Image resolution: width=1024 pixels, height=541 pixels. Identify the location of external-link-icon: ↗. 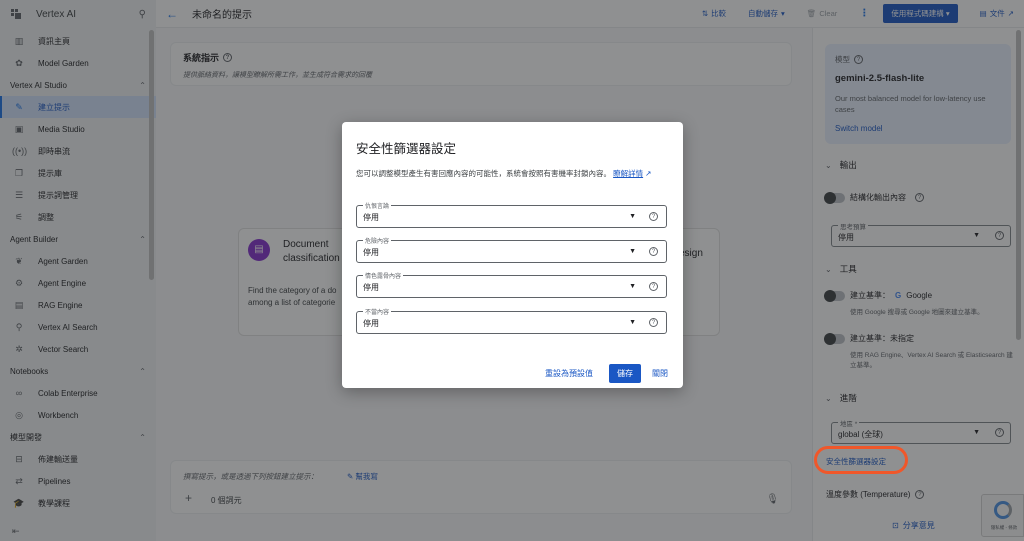
(648, 173).